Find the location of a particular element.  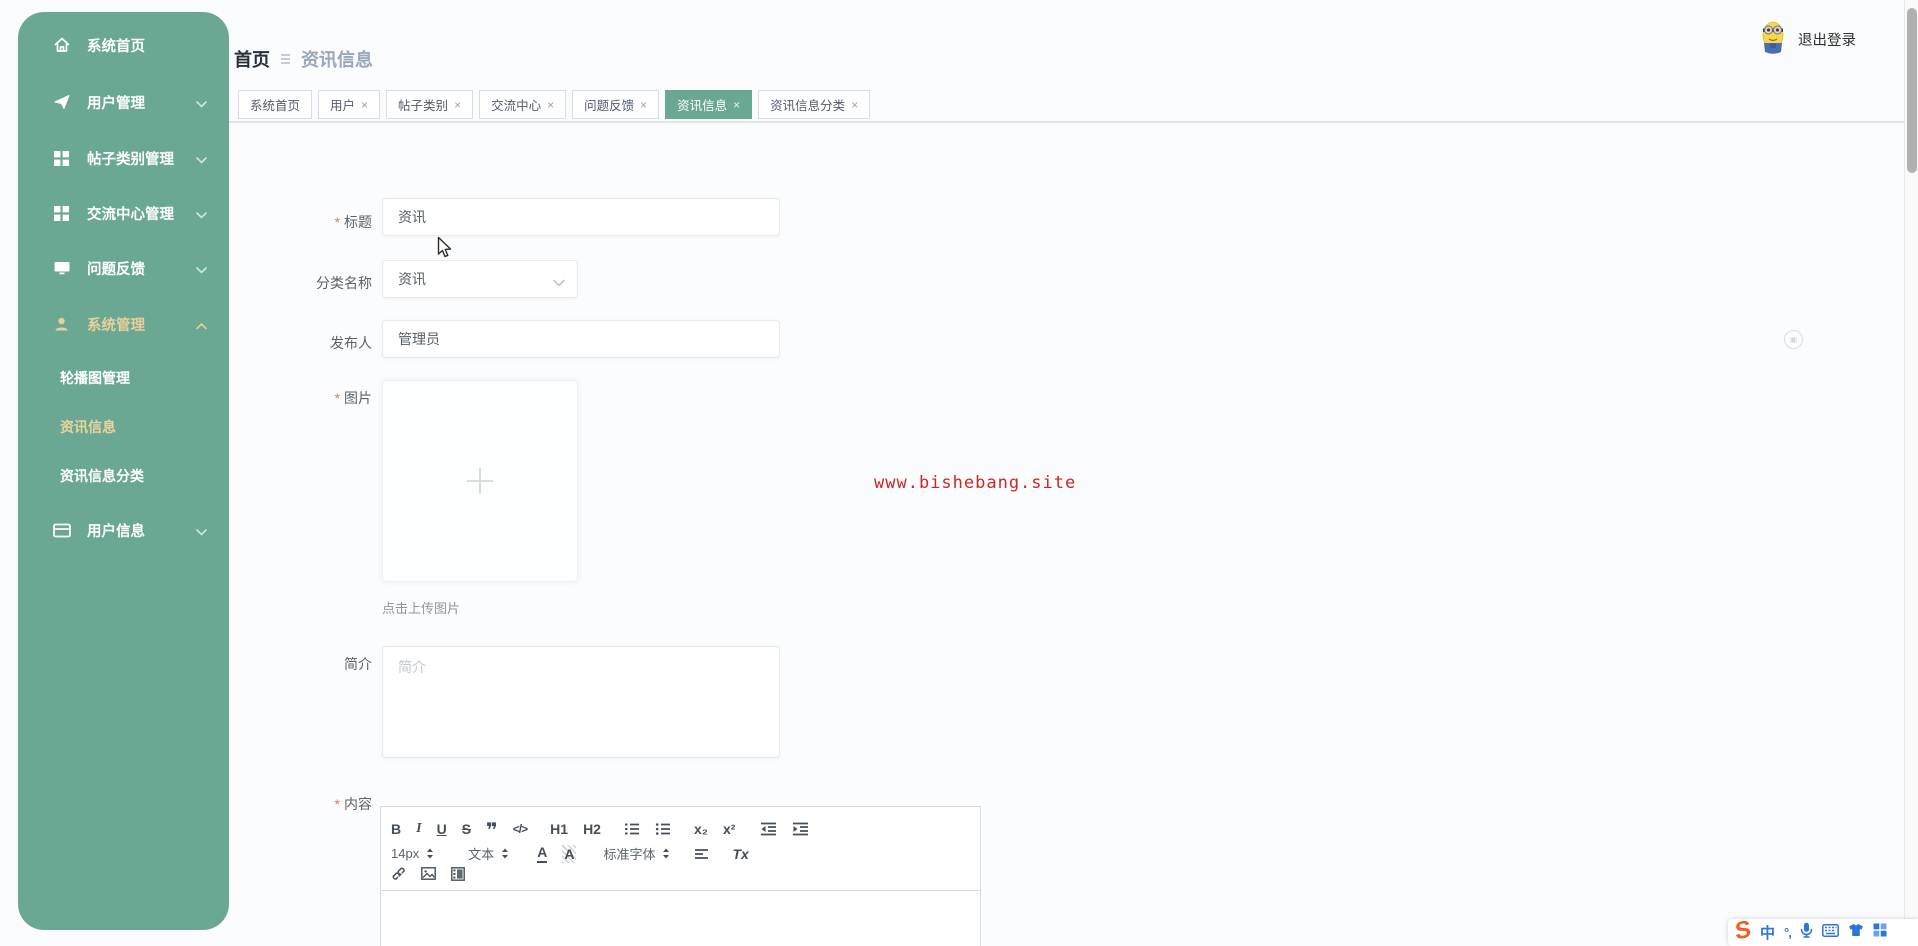

underline-button: U is located at coordinates (442, 829).